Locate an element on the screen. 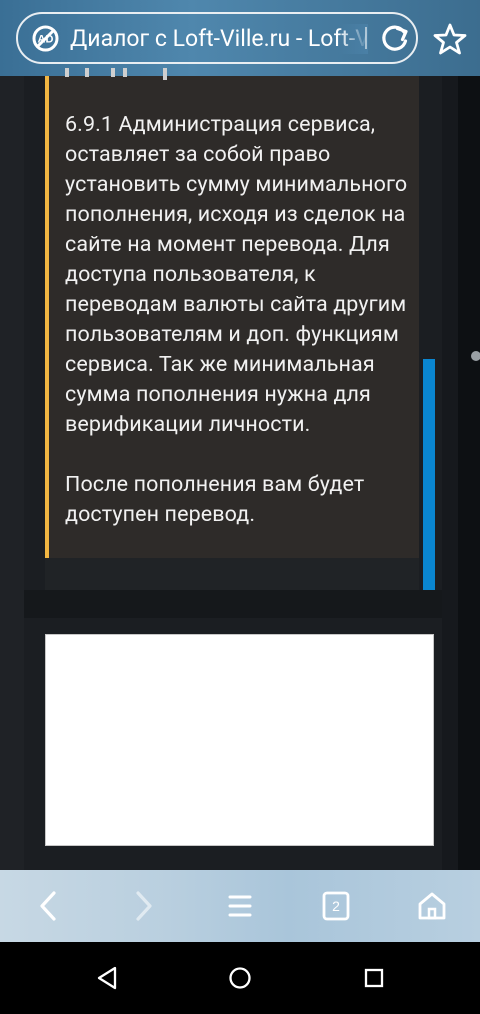 The height and width of the screenshot is (1014, 480). circle-home-icon is located at coordinates (240, 978).